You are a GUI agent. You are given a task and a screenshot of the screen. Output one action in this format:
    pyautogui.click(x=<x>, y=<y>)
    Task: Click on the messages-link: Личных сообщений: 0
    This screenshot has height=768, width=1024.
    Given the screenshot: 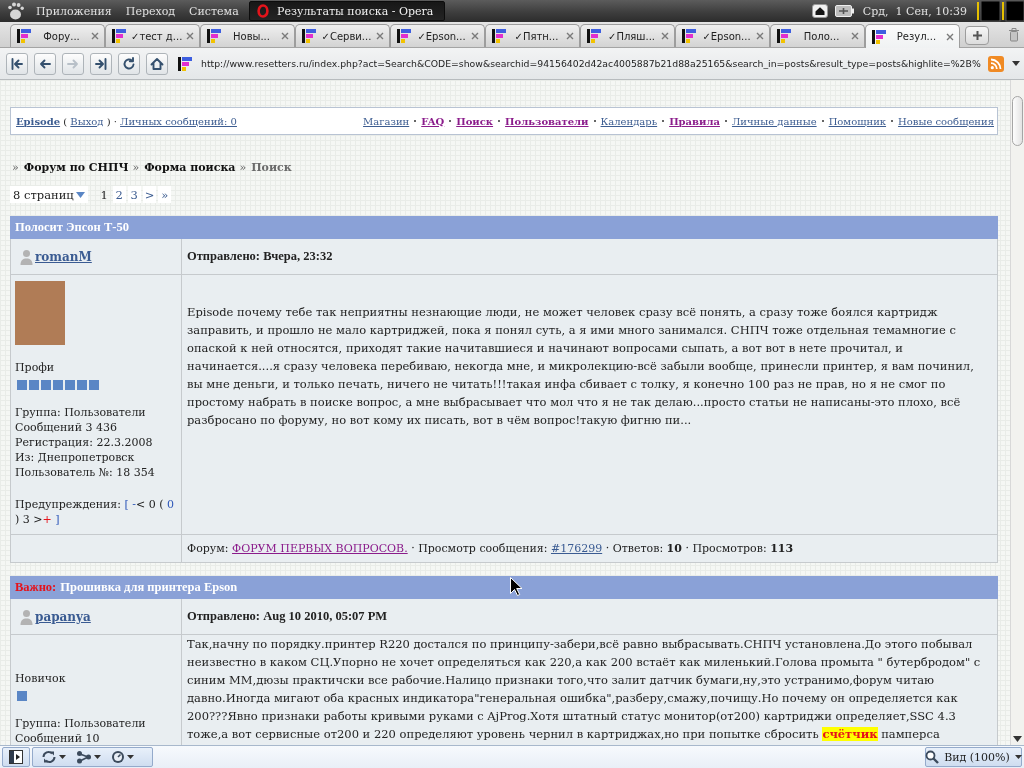 What is the action you would take?
    pyautogui.click(x=178, y=121)
    